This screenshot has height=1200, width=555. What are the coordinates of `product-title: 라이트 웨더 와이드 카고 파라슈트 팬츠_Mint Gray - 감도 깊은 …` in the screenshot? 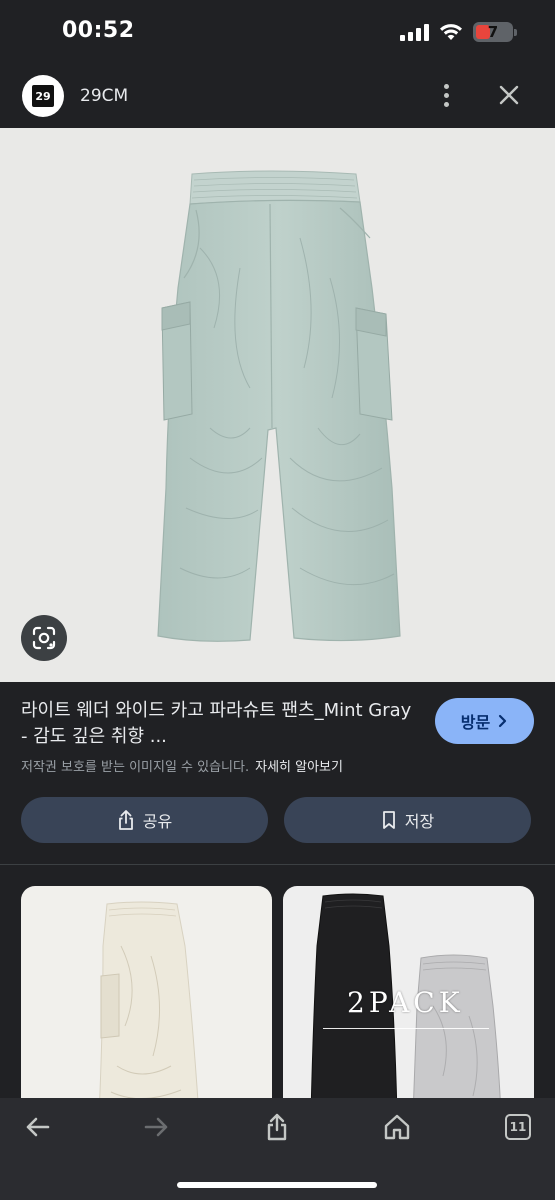 It's located at (217, 724).